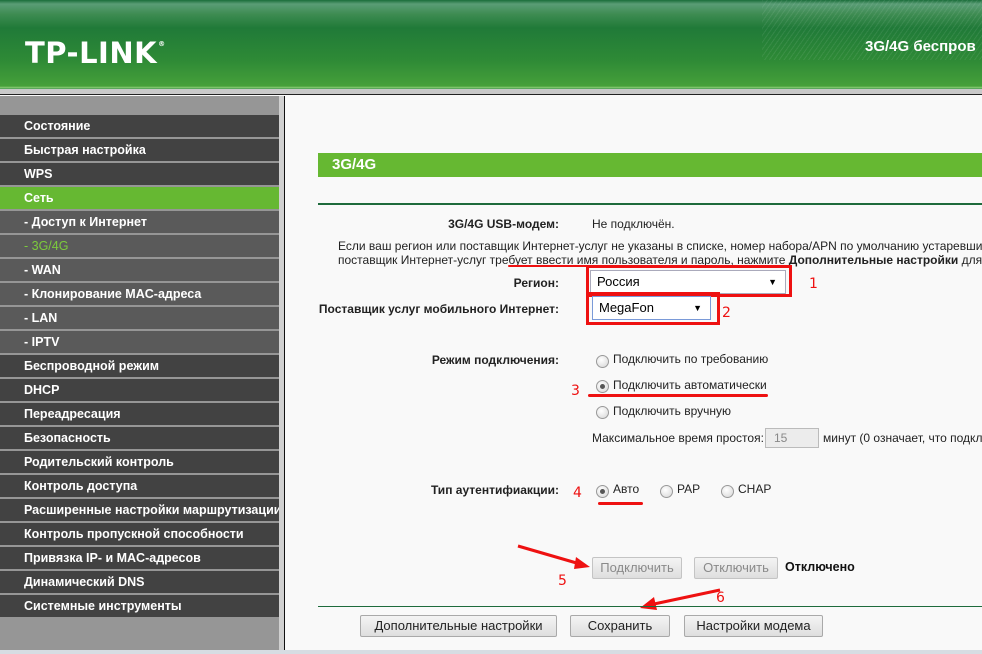  What do you see at coordinates (139, 175) in the screenshot?
I see `sidebar-item: WPS` at bounding box center [139, 175].